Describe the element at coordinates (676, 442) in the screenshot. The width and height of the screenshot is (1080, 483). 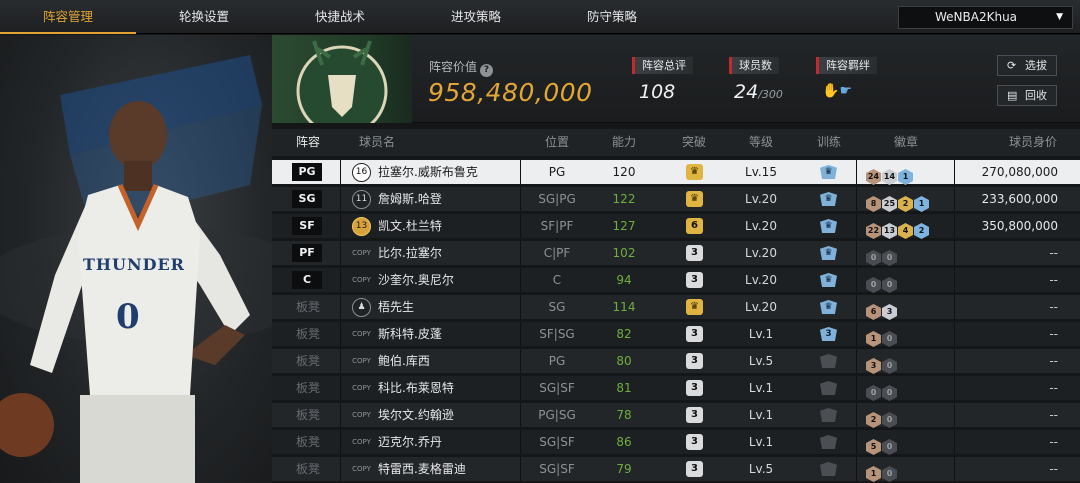
I see `table-row: 板凳 COPY 迈克尔.乔丹 SG|SF 86 3 Lv.1 5 0 --` at that location.